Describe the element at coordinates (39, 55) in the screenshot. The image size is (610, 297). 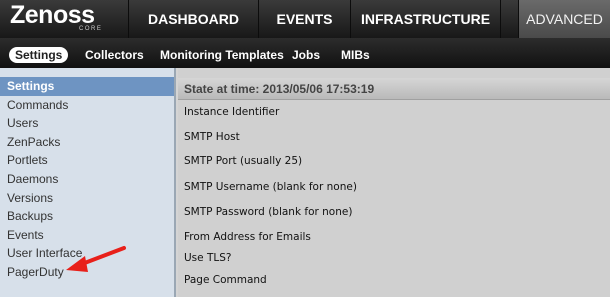
I see `subnav-settings: Settings` at that location.